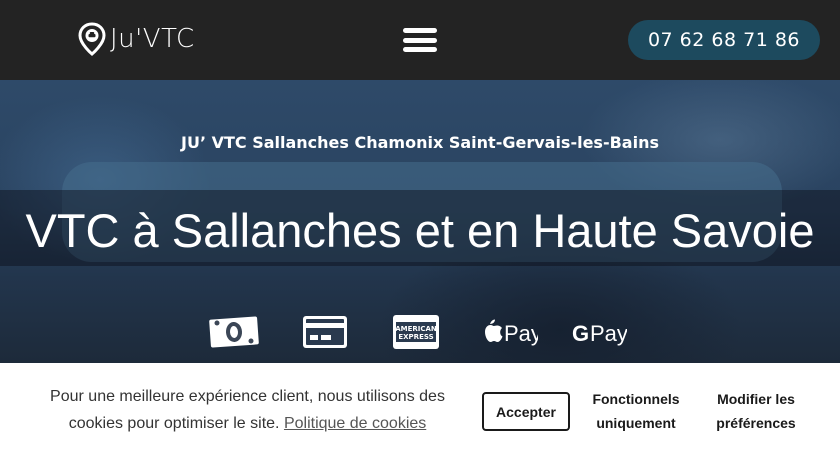 The height and width of the screenshot is (460, 840). What do you see at coordinates (355, 423) in the screenshot?
I see `cookie-policy-link: Politique de cookies` at bounding box center [355, 423].